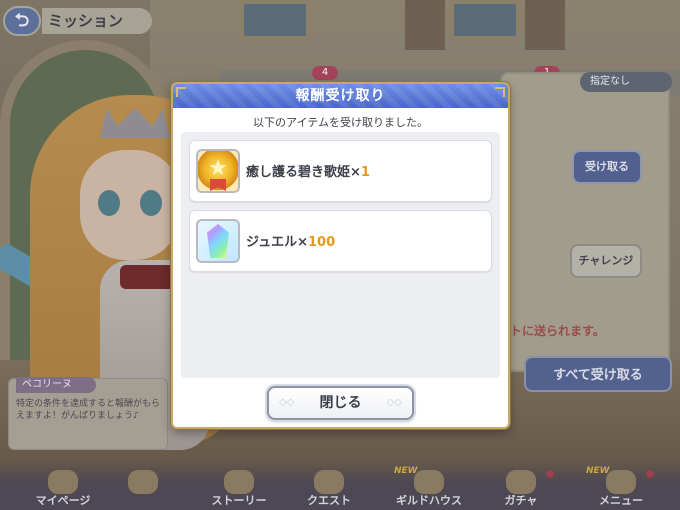 This screenshot has height=510, width=680. What do you see at coordinates (63, 500) in the screenshot?
I see `nav-label: マイページ` at bounding box center [63, 500].